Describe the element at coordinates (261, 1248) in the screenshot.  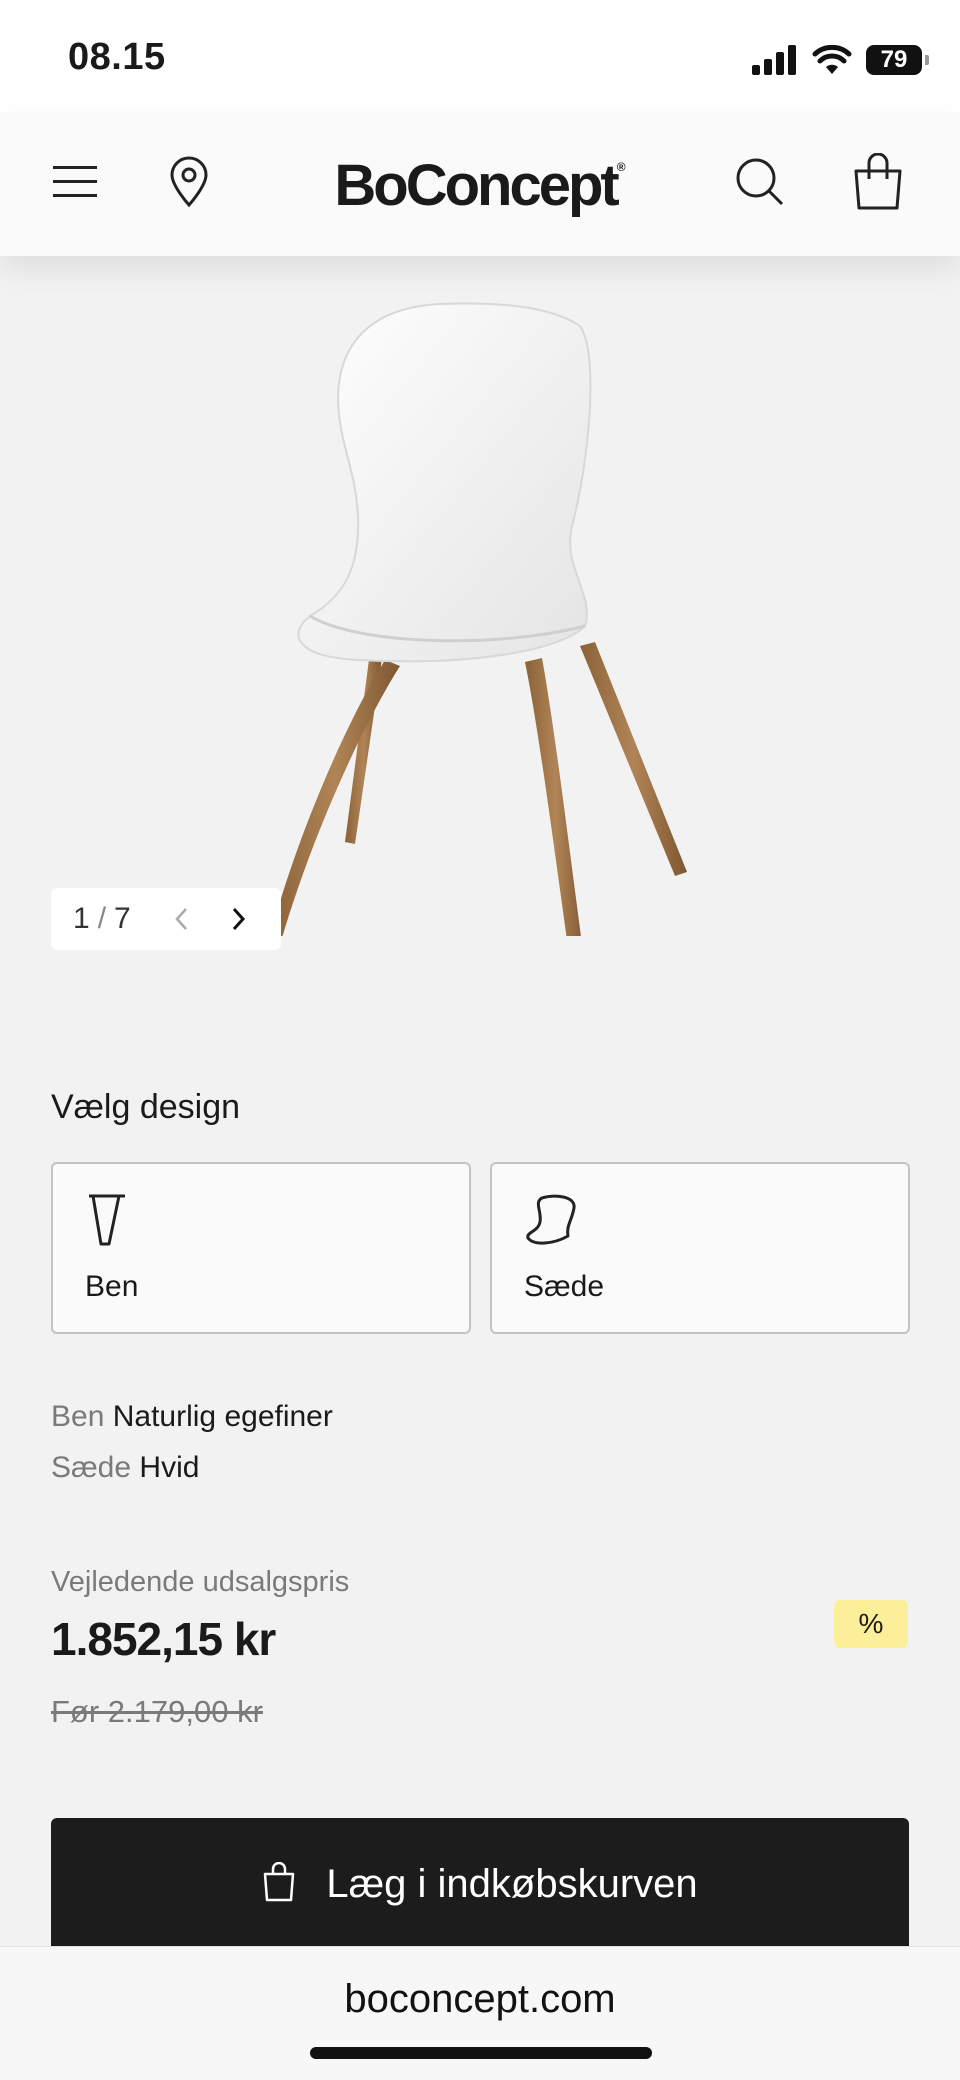
I see `design-option-legs: Ben` at that location.